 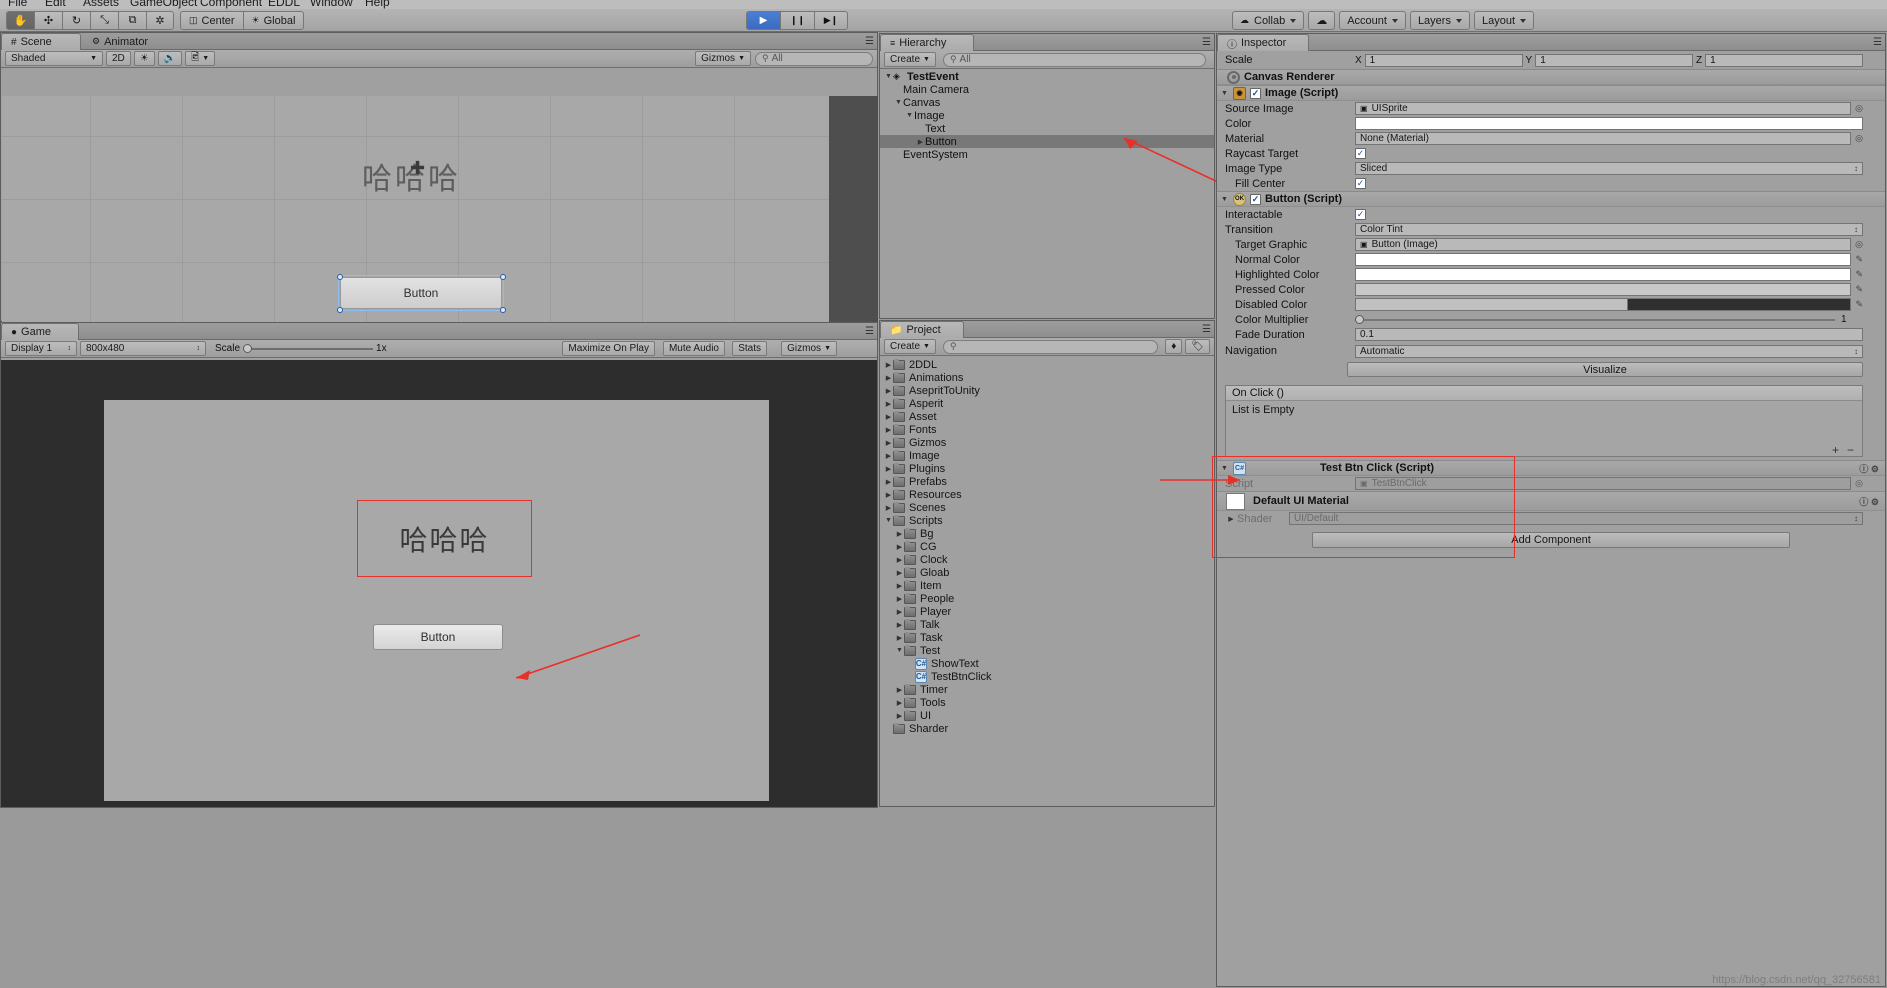 What do you see at coordinates (922, 329) in the screenshot?
I see `tab-project: 📁 Project` at bounding box center [922, 329].